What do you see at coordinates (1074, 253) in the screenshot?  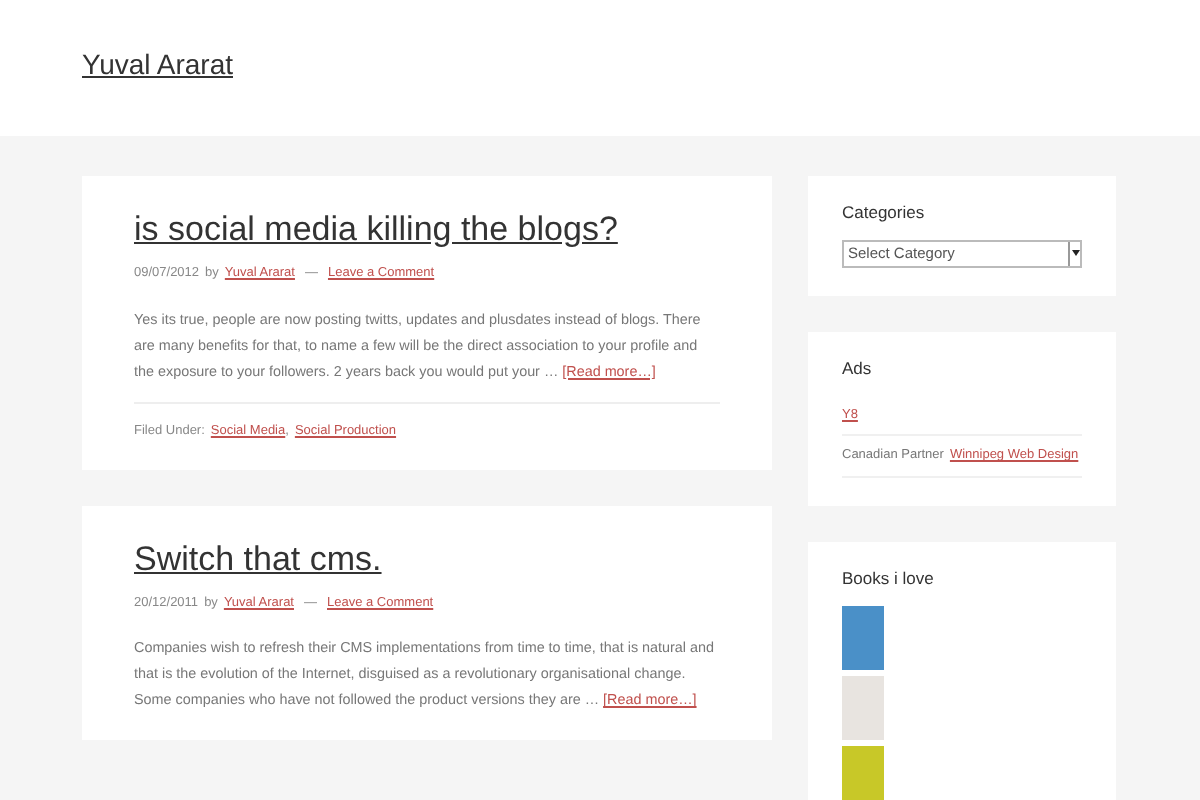 I see `dropdown-arrow-icon` at bounding box center [1074, 253].